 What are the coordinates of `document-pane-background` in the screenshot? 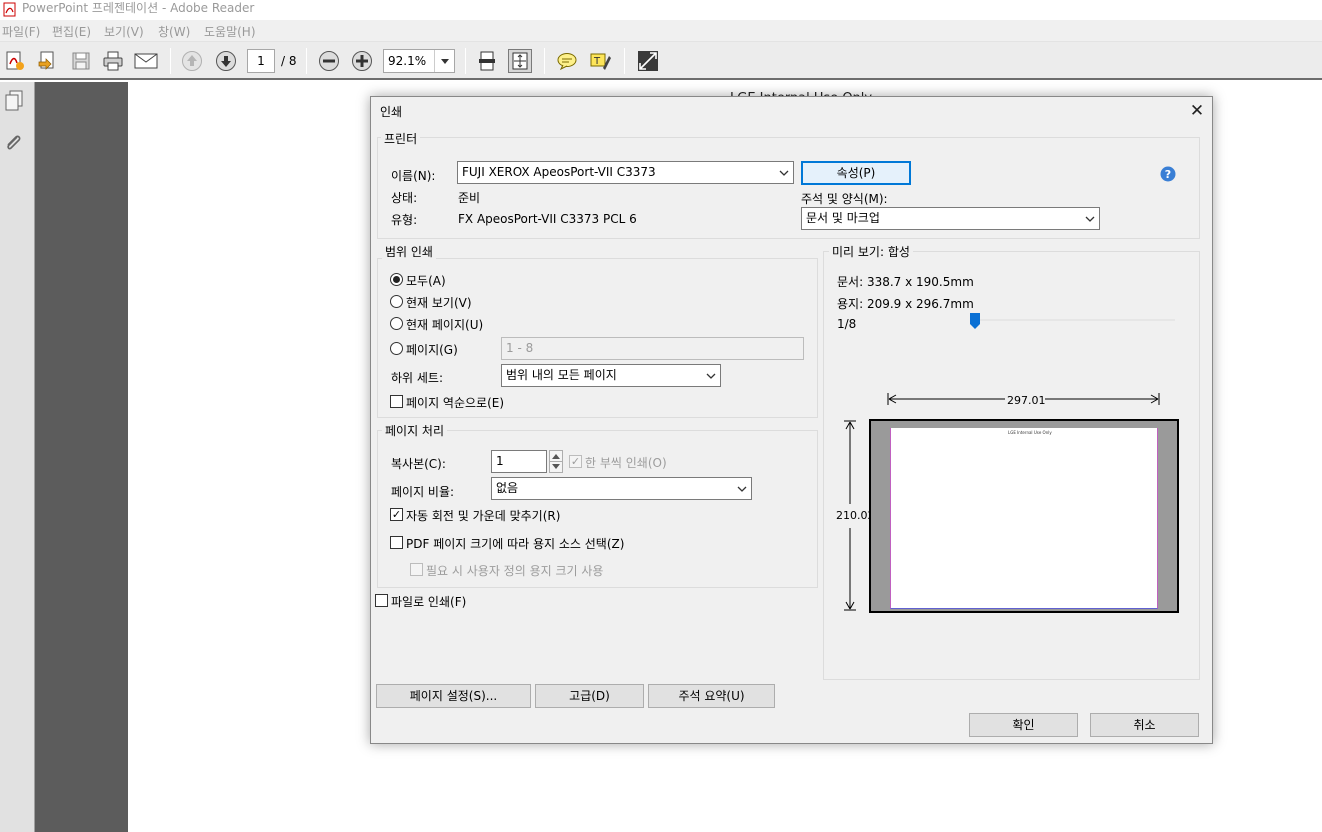 It's located at (81, 457).